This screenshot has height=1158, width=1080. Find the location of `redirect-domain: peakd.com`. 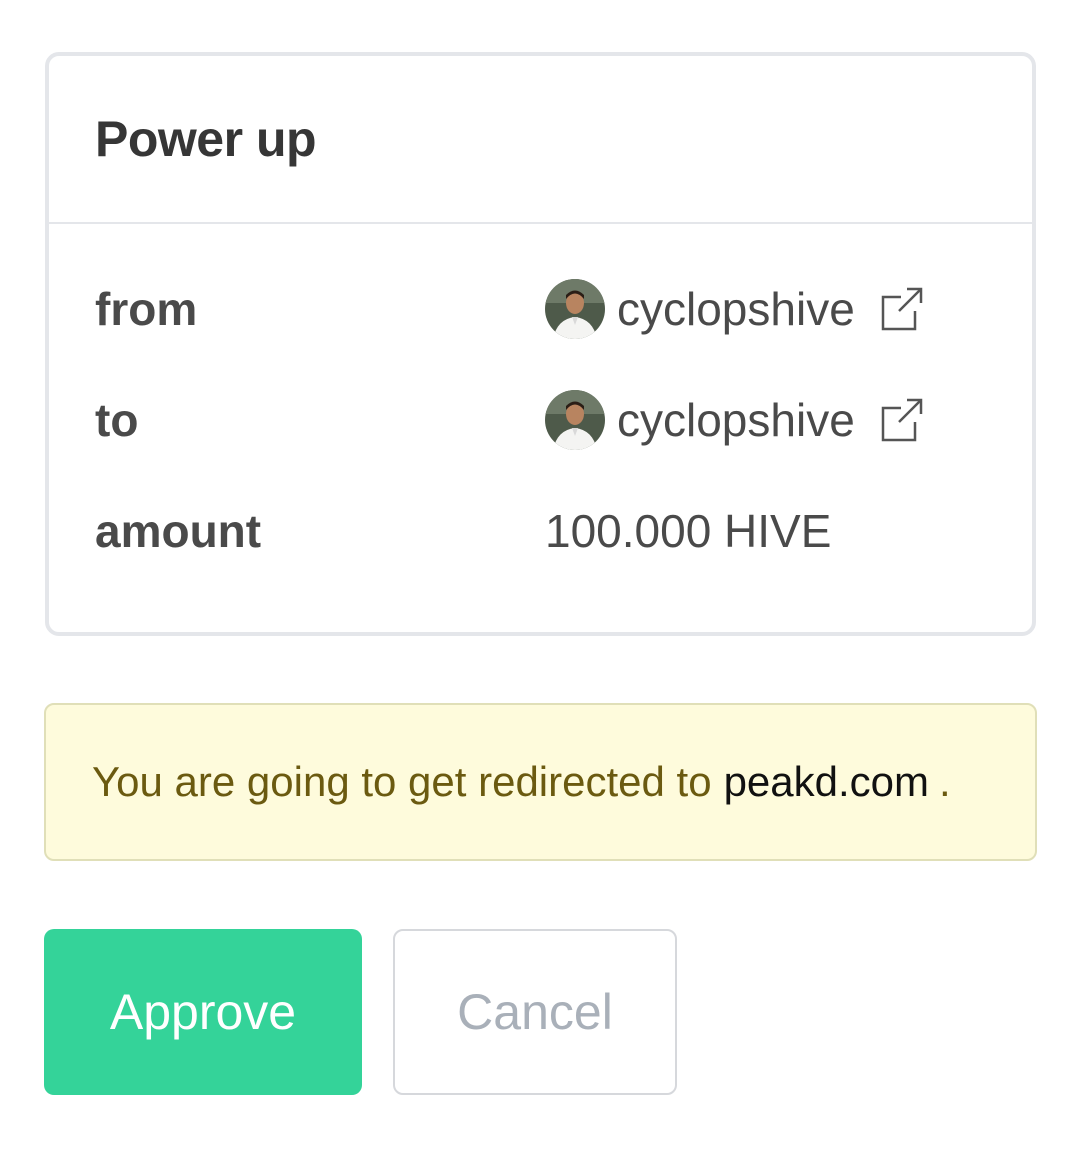

redirect-domain: peakd.com is located at coordinates (826, 781).